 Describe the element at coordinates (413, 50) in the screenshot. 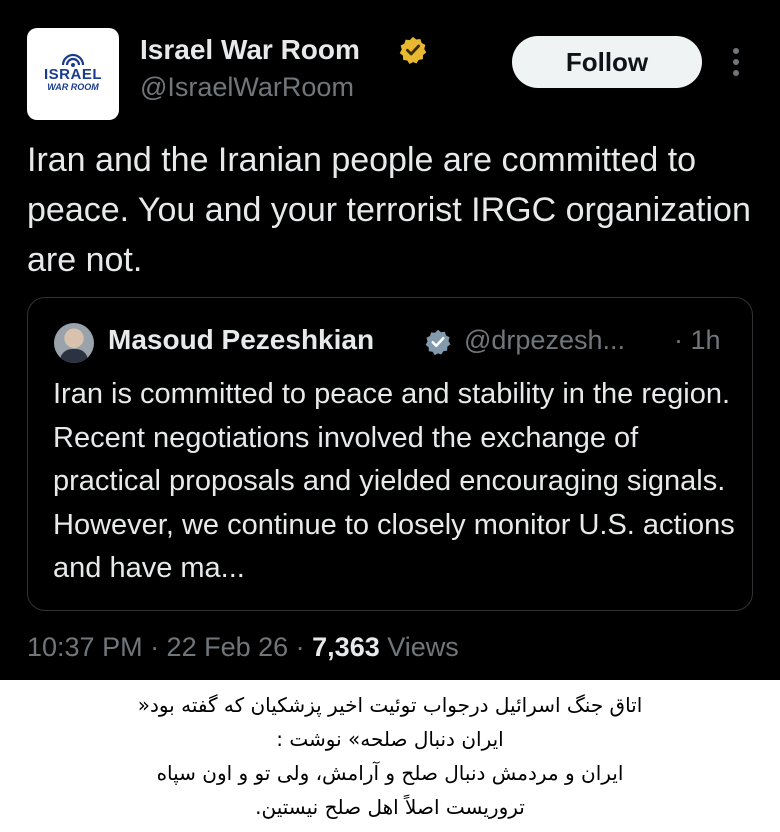

I see `gold-verified-badge-icon` at that location.